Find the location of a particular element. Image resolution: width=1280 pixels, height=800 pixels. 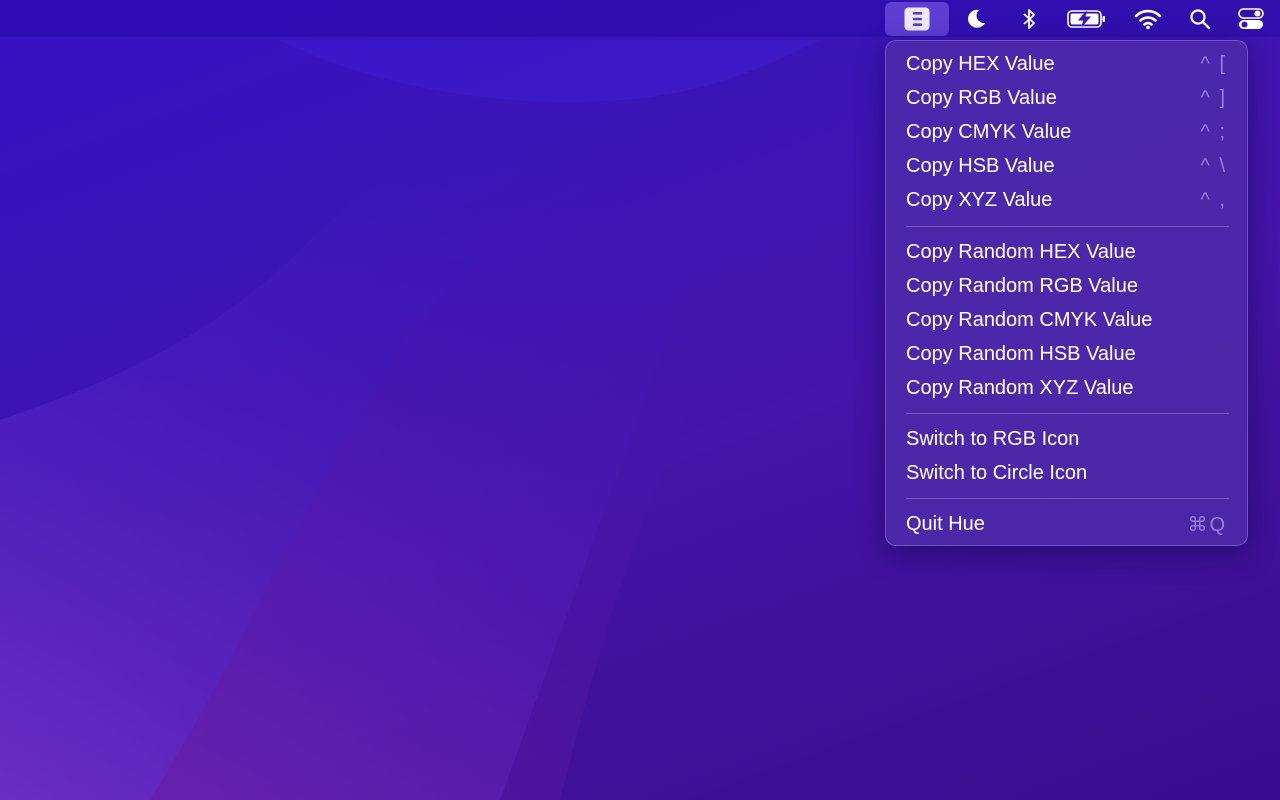

menu-item-copy-hex: Copy HEX Value ^ [ is located at coordinates (1066, 64).